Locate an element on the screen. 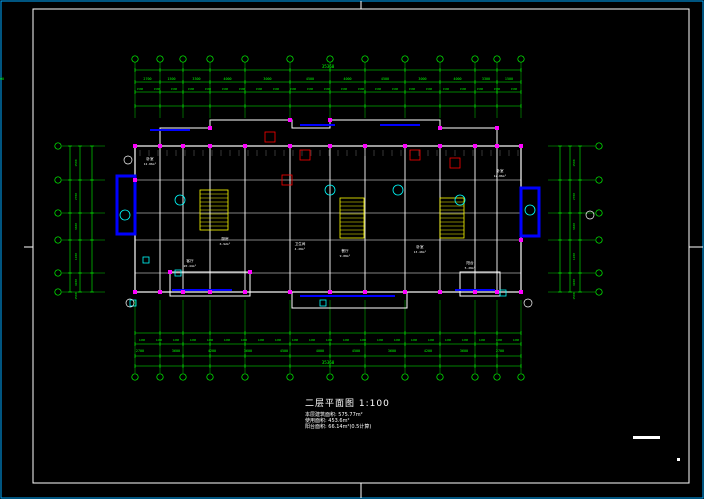 This screenshot has height=499, width=704. dimension-segment-left: 1500 is located at coordinates (76, 162).